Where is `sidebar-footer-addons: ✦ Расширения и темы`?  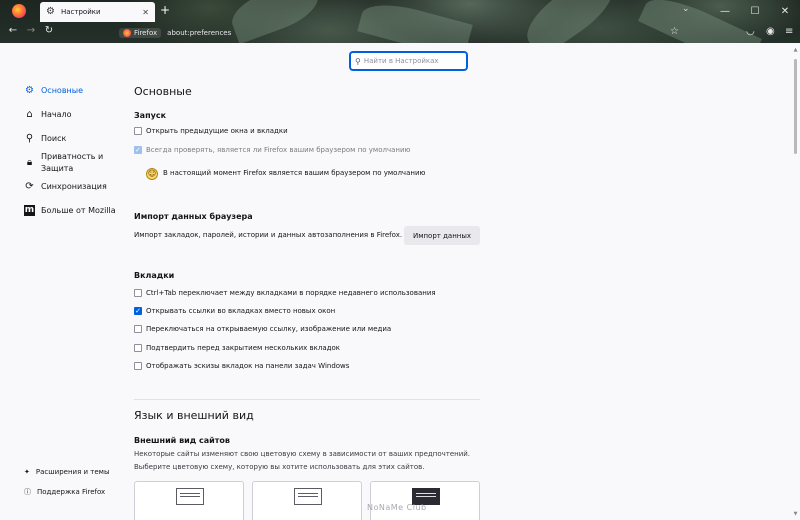
sidebar-footer-addons: ✦ Расширения и темы is located at coordinates (66, 472).